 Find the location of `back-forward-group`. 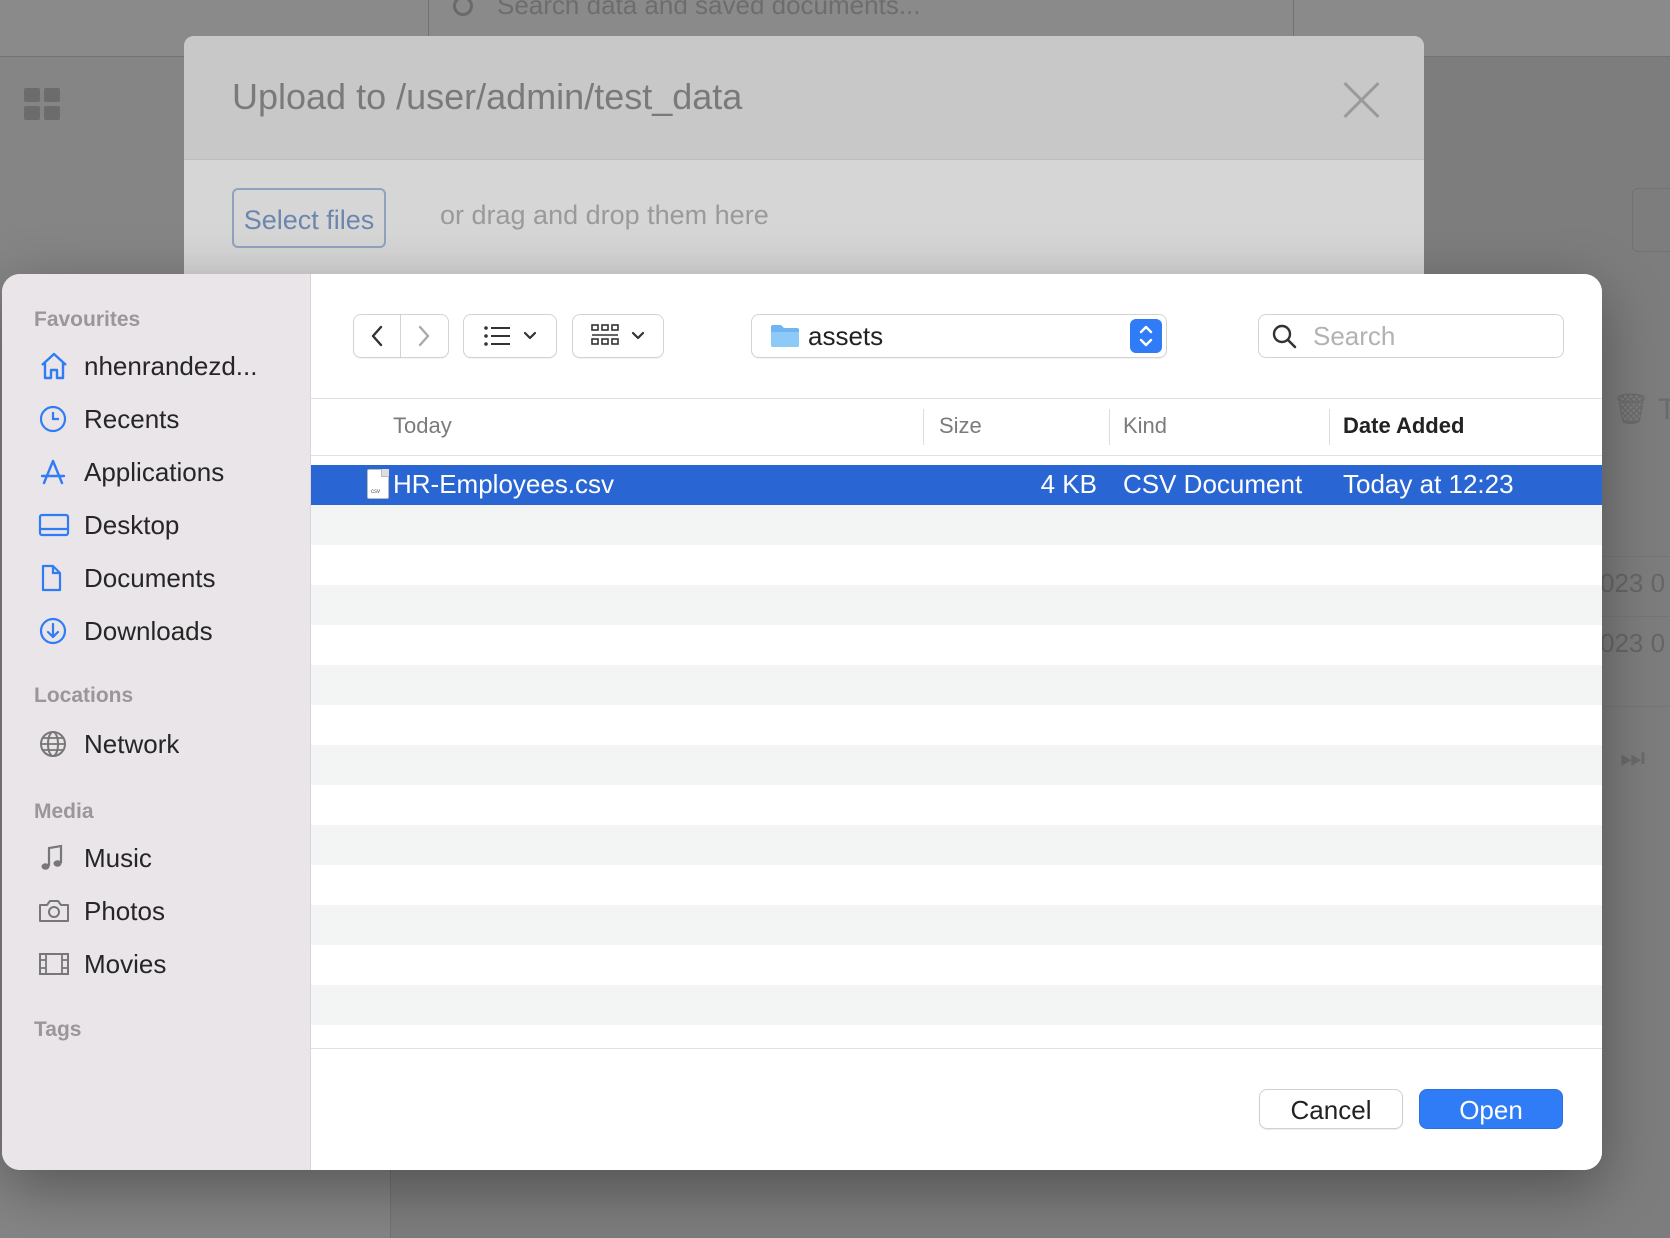

back-forward-group is located at coordinates (401, 336).